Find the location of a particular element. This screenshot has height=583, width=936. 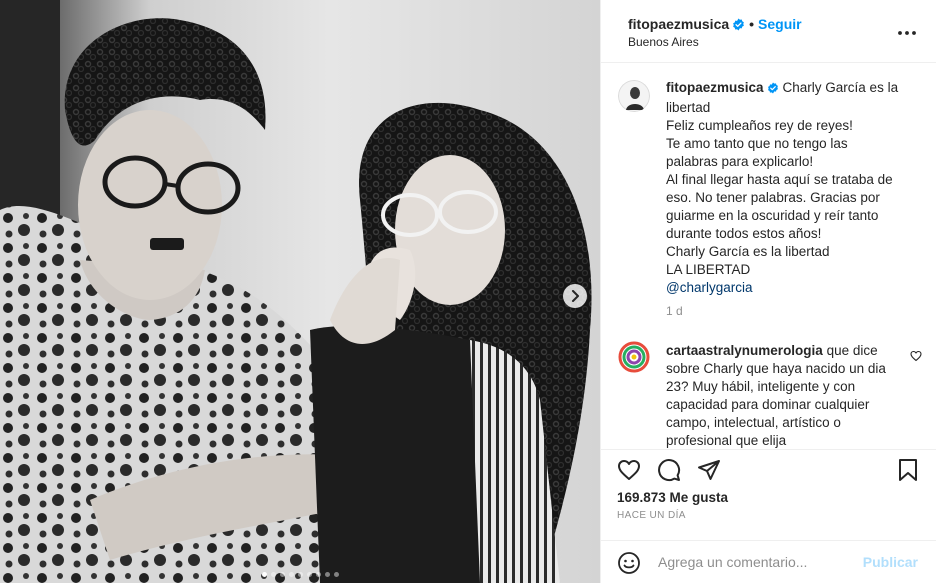

comment-line: capacidad para dominar cualquier is located at coordinates (768, 404).